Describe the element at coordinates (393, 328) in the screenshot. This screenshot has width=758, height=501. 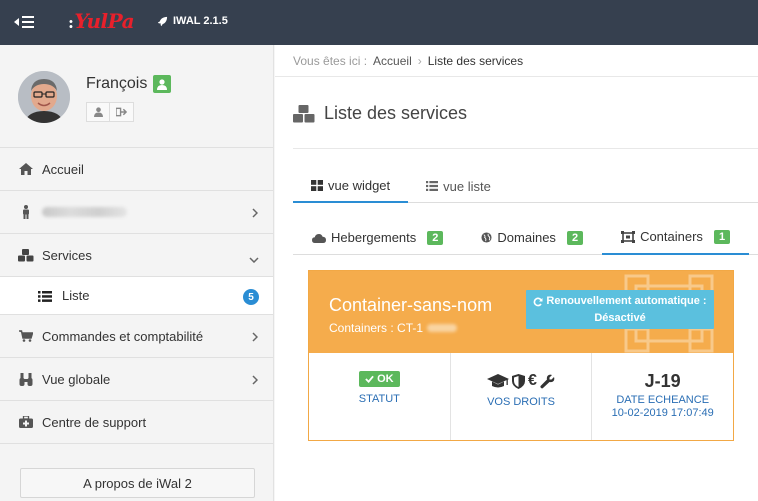
I see `service-subtitle: Containers : CT-1` at that location.